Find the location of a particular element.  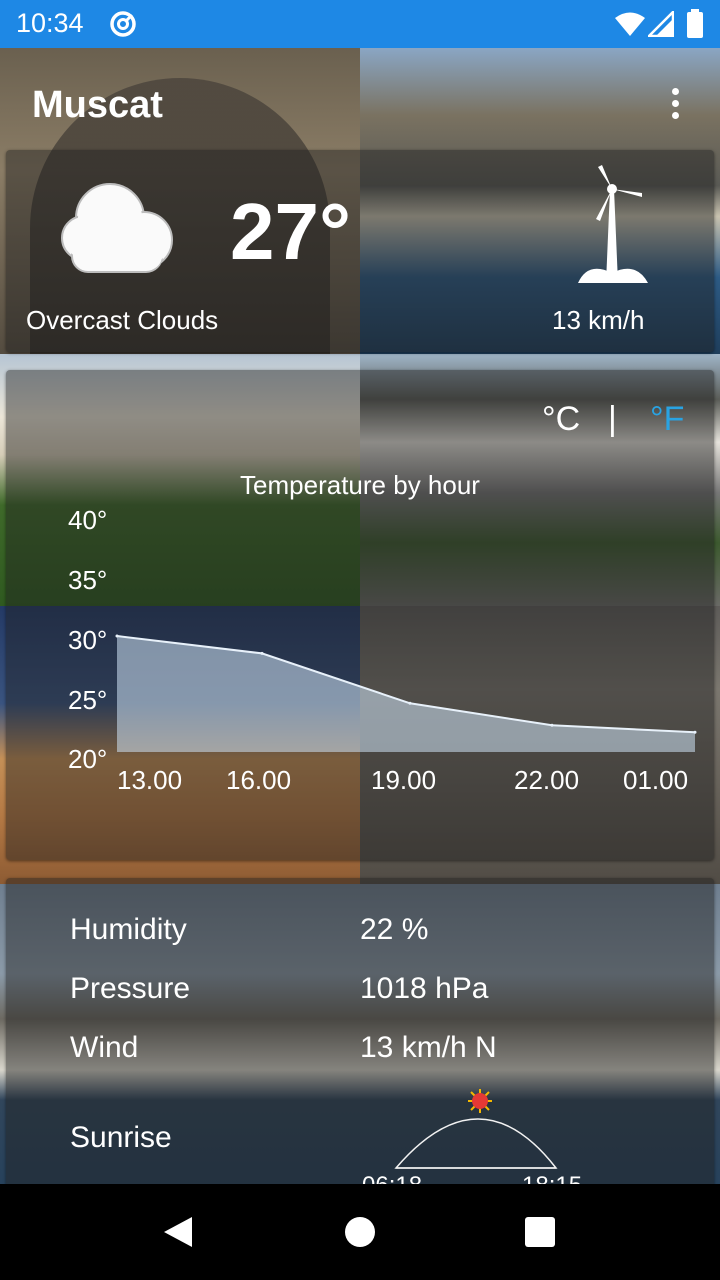

sunrise-time: 06:18 is located at coordinates (392, 1178).